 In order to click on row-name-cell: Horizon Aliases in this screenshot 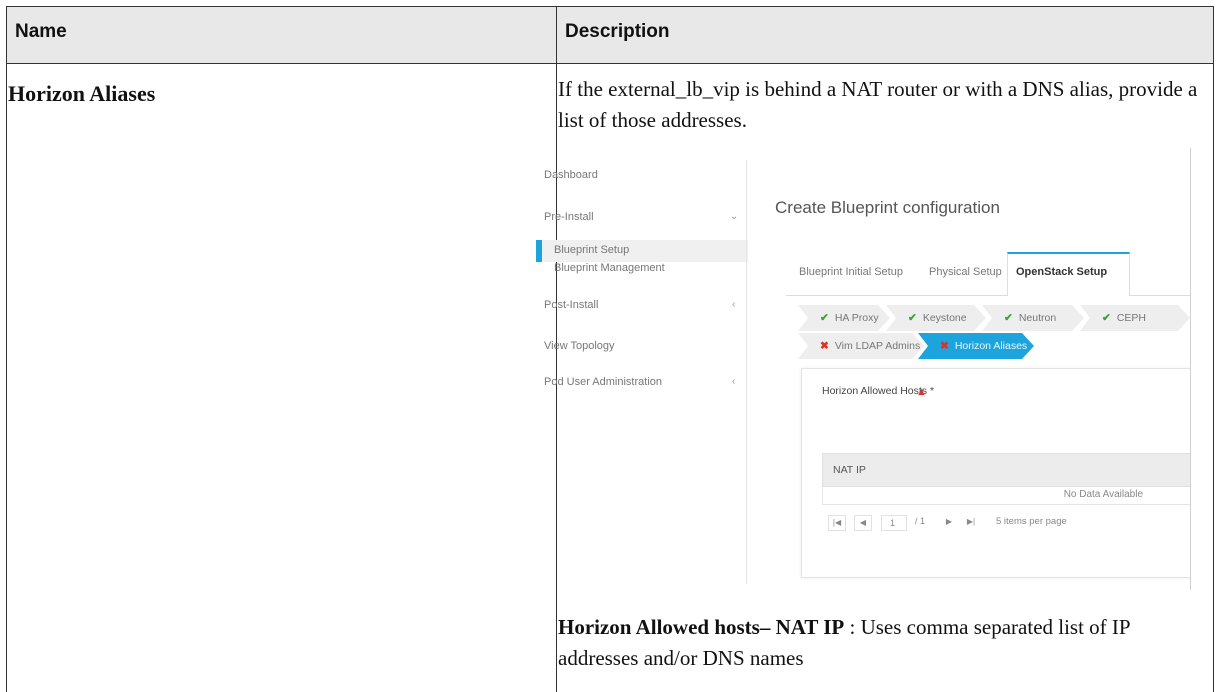, I will do `click(82, 93)`.